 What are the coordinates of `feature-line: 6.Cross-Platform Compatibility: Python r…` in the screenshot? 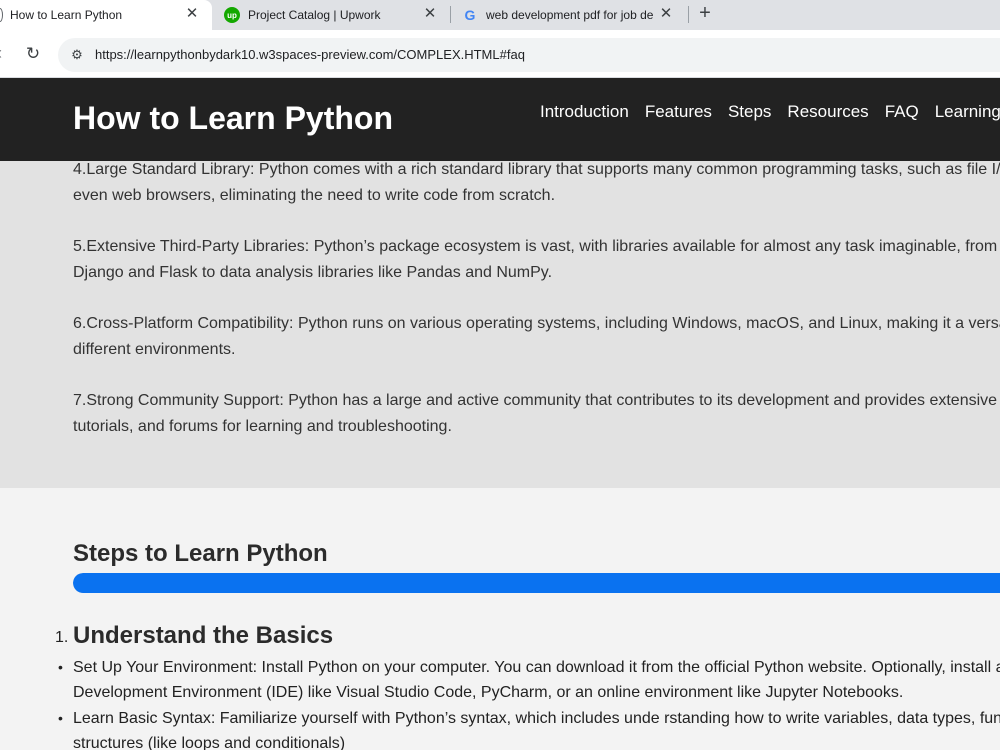 It's located at (536, 323).